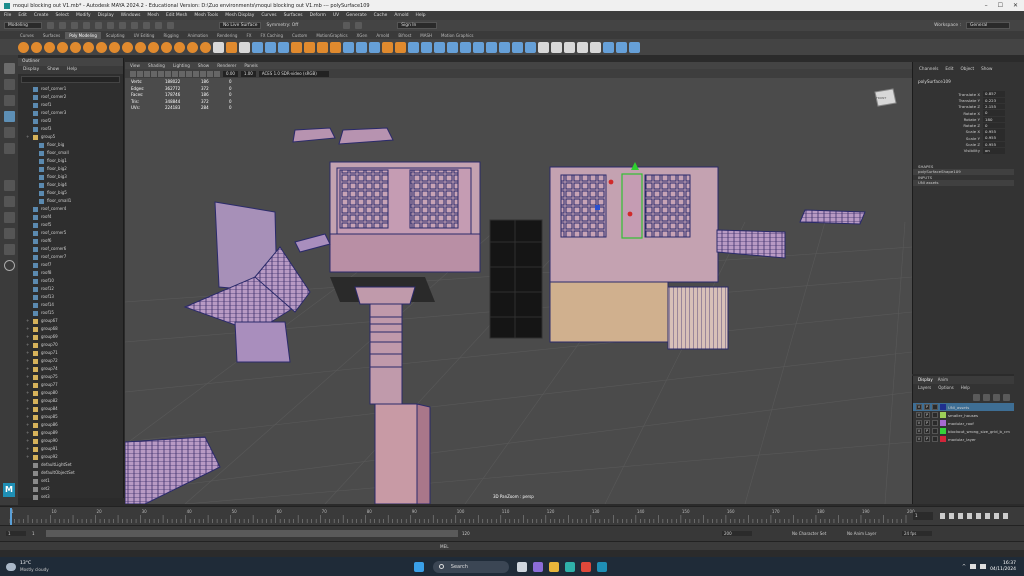 This screenshot has width=1024, height=576. What do you see at coordinates (943, 439) in the screenshot?
I see `layer-color-swatch` at bounding box center [943, 439].